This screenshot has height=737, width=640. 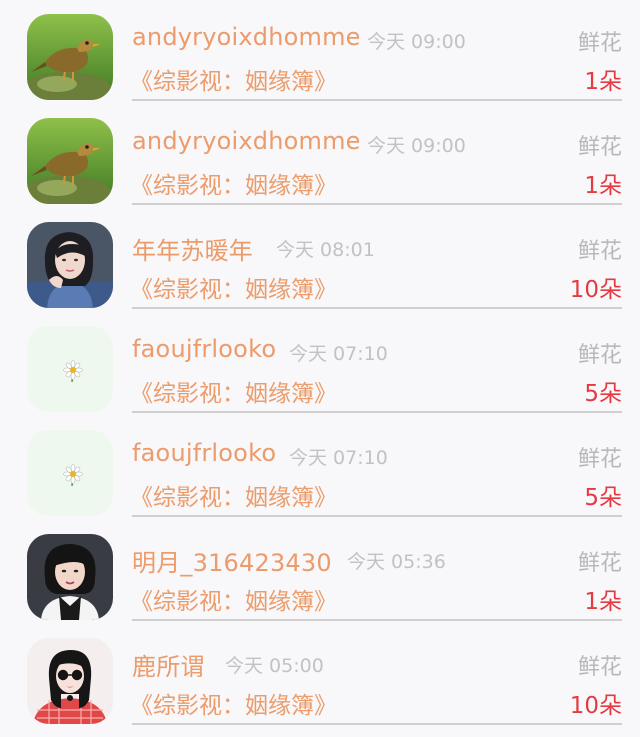 I want to click on illustration-sunglasses-avatar-icon, so click(x=70, y=681).